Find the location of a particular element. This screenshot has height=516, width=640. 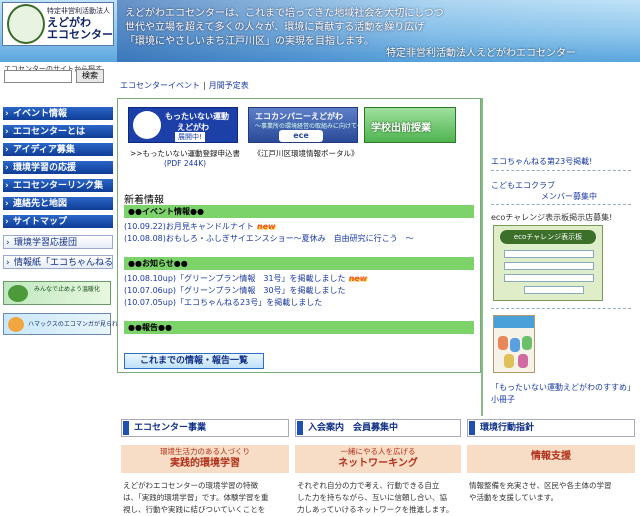

eco-challenge-card-head: ecoチャレンジ表示板 is located at coordinates (548, 237).